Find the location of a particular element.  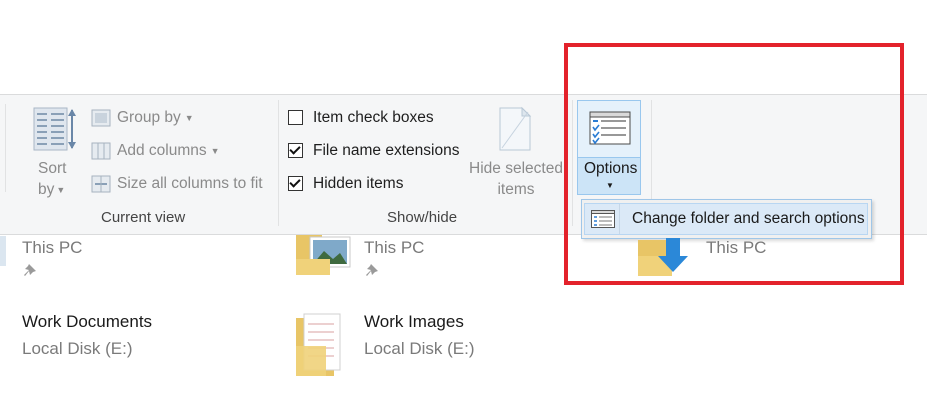

size-columns-icon is located at coordinates (101, 184).